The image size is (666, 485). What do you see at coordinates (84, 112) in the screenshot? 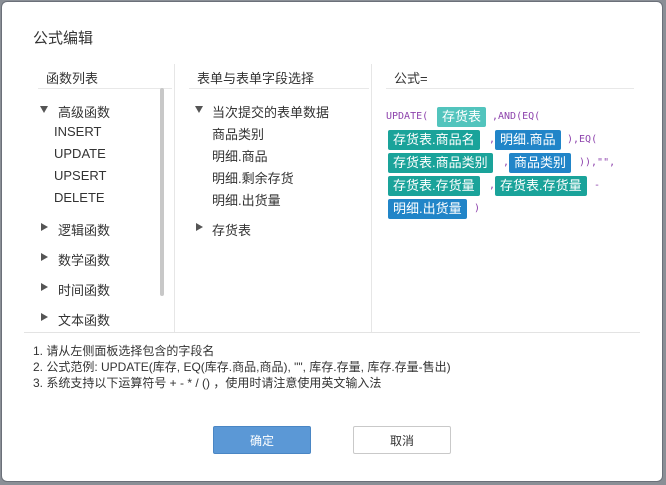
I see `group-label: 高级函数` at bounding box center [84, 112].